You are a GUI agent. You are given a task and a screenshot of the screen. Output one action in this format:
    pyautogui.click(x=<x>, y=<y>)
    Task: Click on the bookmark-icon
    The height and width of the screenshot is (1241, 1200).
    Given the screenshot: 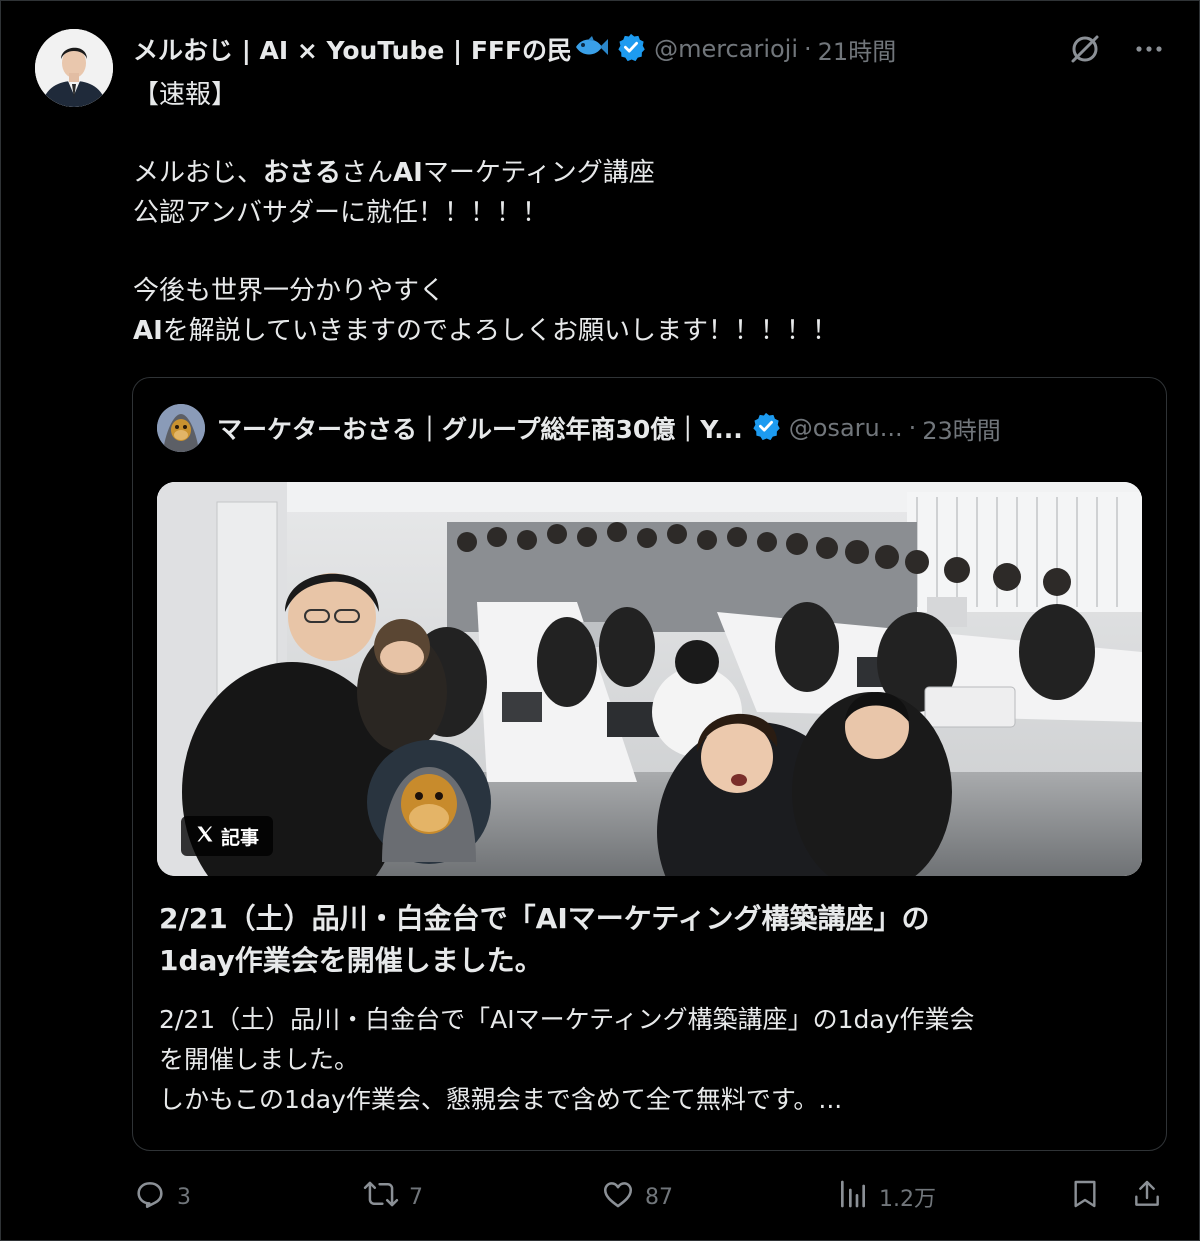 What is the action you would take?
    pyautogui.click(x=1085, y=1197)
    